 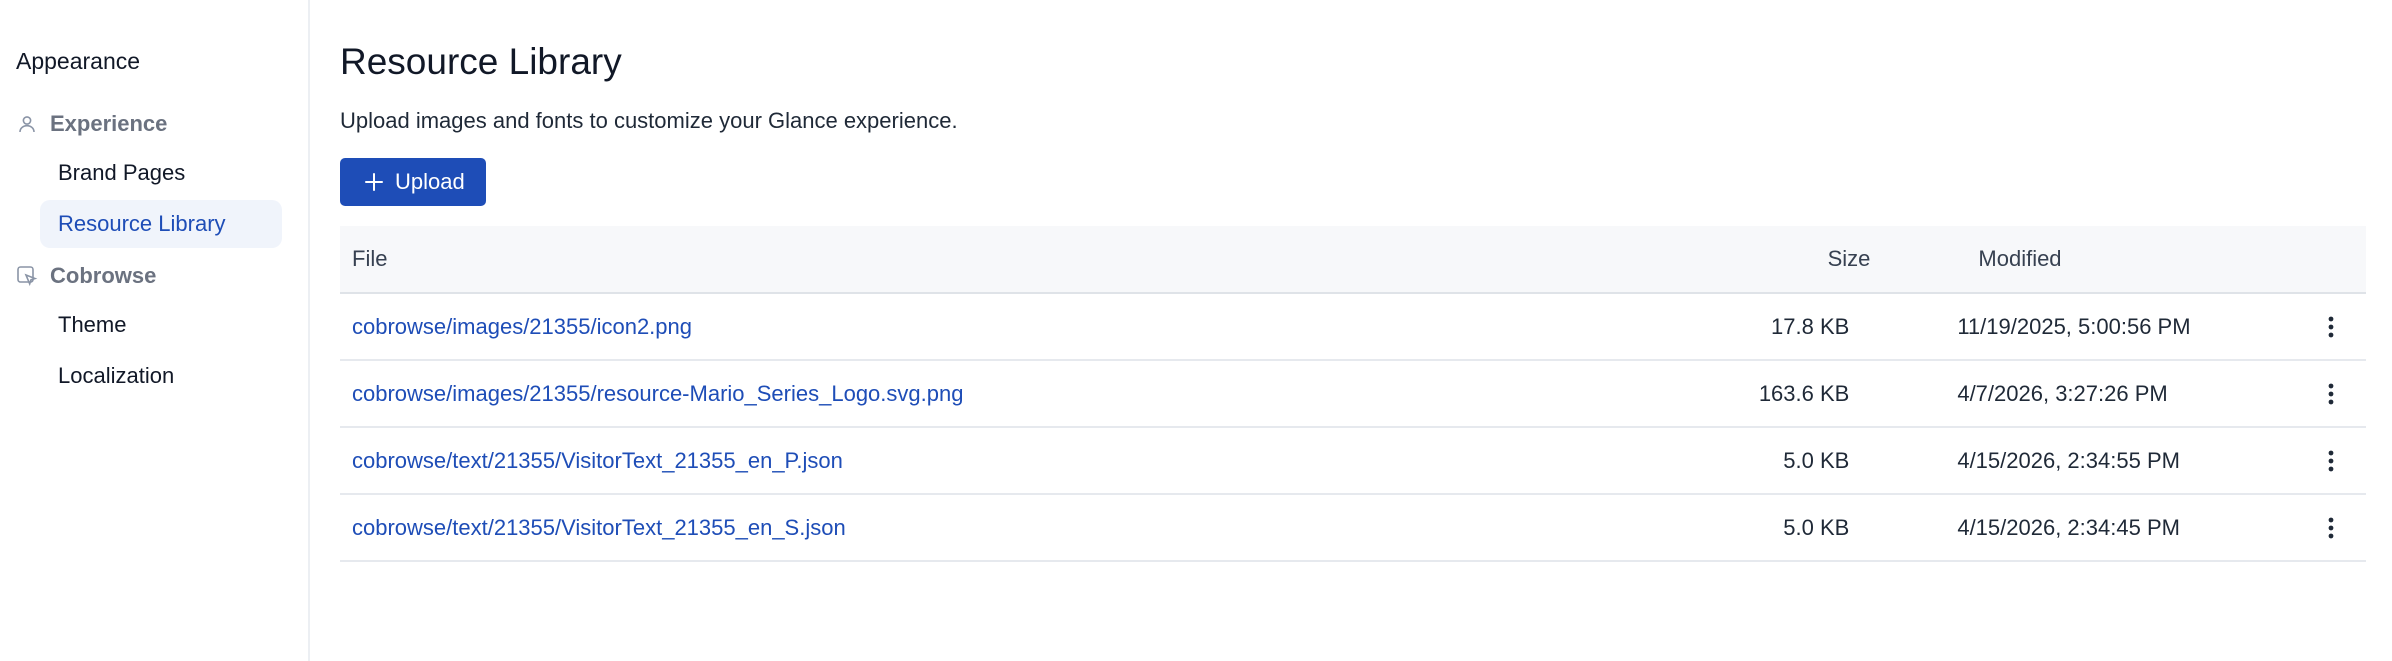 I want to click on file-modified: 4/15/2026, 2:34:45 PM, so click(x=2068, y=527).